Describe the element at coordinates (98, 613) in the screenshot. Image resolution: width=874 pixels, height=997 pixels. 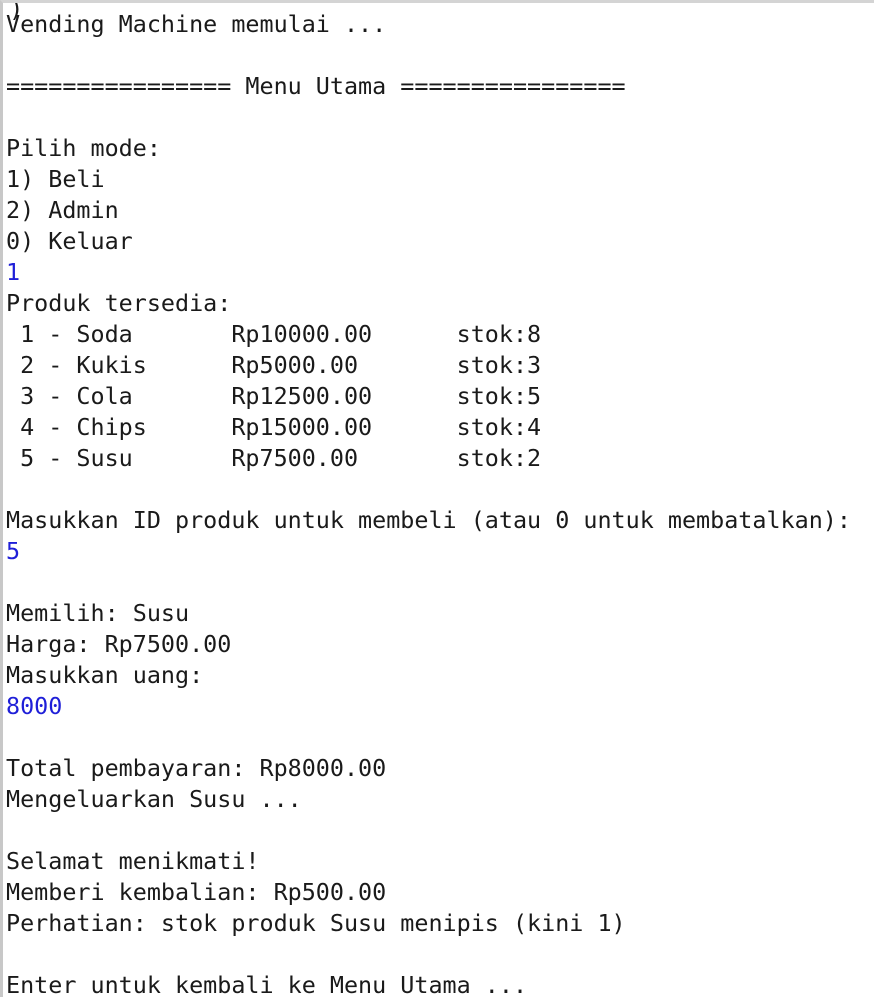
I see `console-output-line: Memilih: Susu` at that location.